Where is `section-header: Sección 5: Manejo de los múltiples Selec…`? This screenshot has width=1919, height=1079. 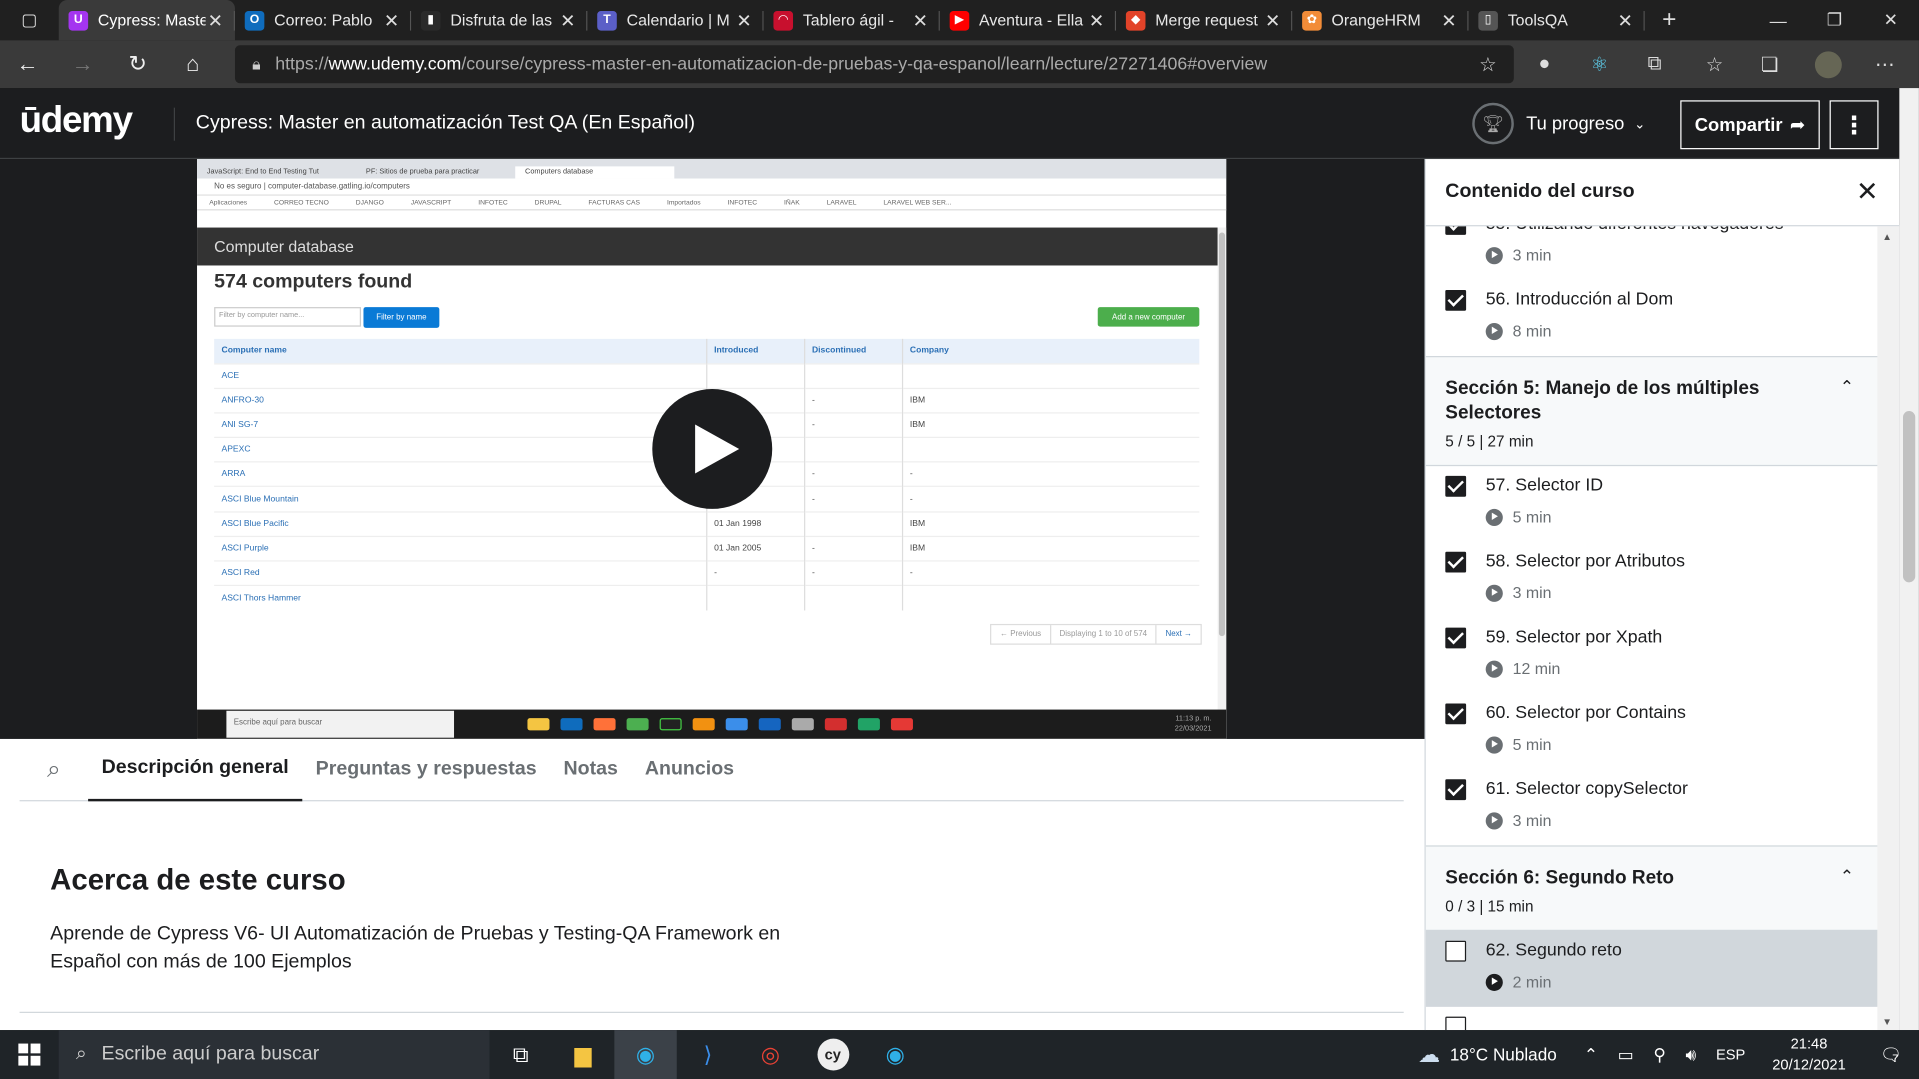 section-header: Sección 5: Manejo de los múltiples Selec… is located at coordinates (1652, 411).